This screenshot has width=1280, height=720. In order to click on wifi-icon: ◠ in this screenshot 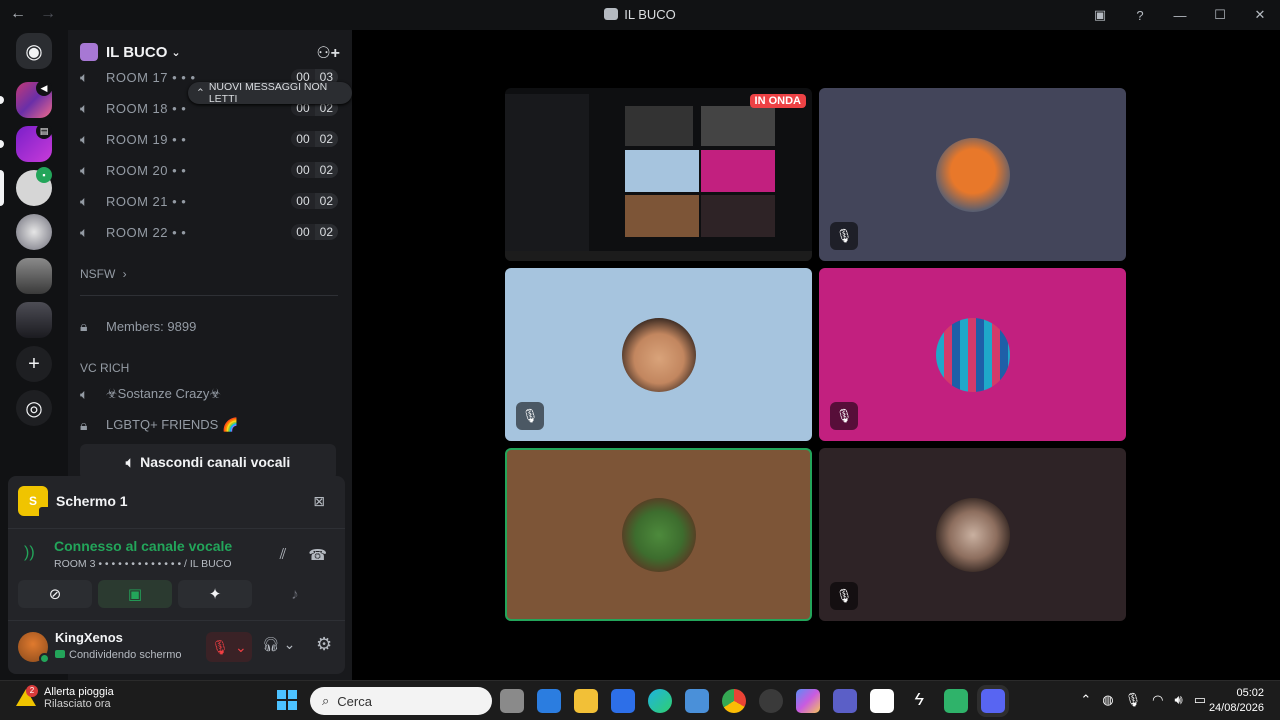, I will do `click(1157, 700)`.